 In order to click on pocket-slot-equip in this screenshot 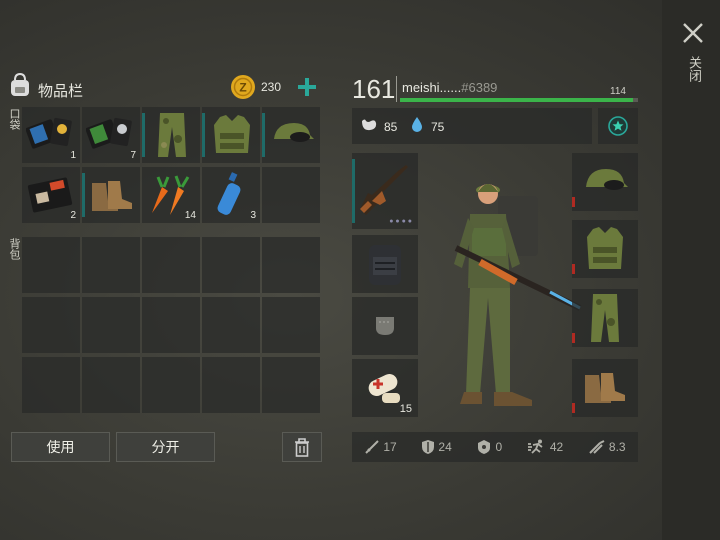, I will do `click(385, 326)`.